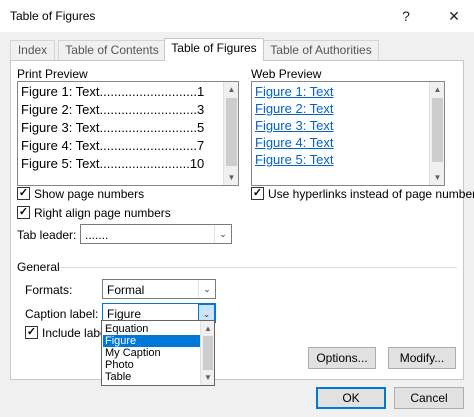 The height and width of the screenshot is (417, 474). I want to click on web-preview-link: Figure 3: Text, so click(294, 125).